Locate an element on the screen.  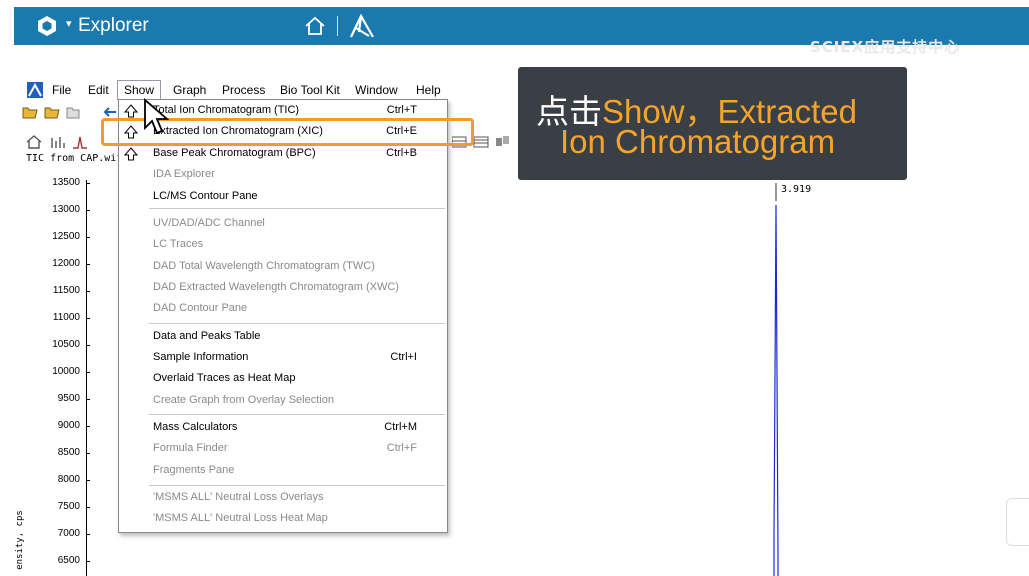
menu-item-msms-all-neutral-loss-heat-map: 'MSMS ALL' Neutral Loss Heat Map is located at coordinates (283, 519).